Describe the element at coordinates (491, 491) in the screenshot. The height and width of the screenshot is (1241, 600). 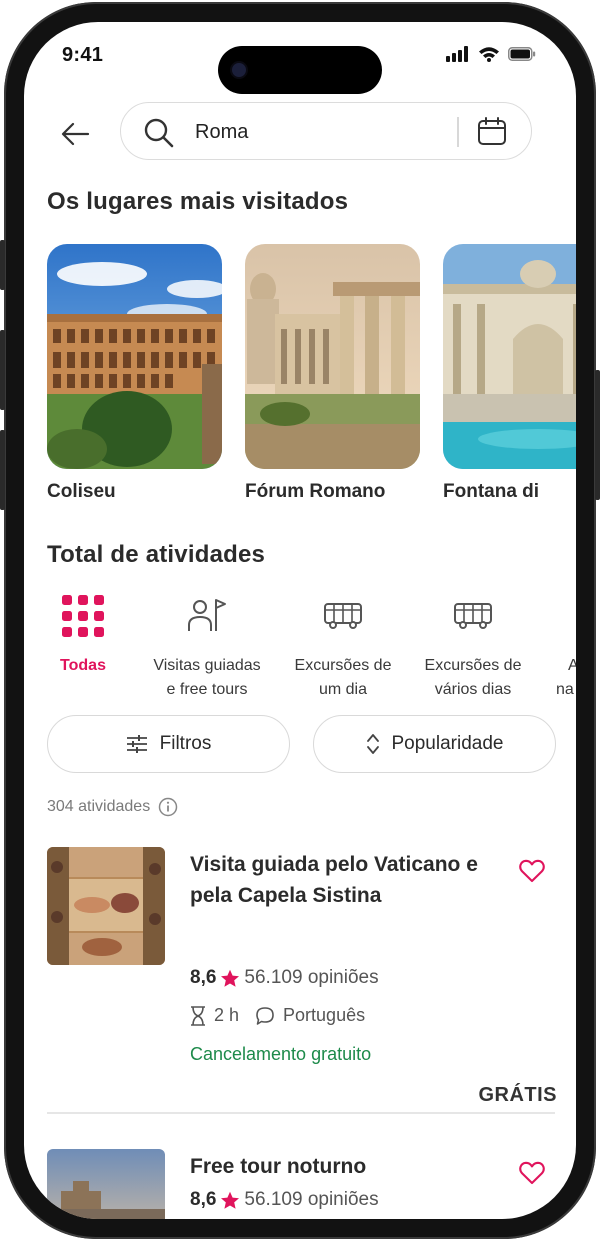
I see `place-name: Fontana di` at that location.